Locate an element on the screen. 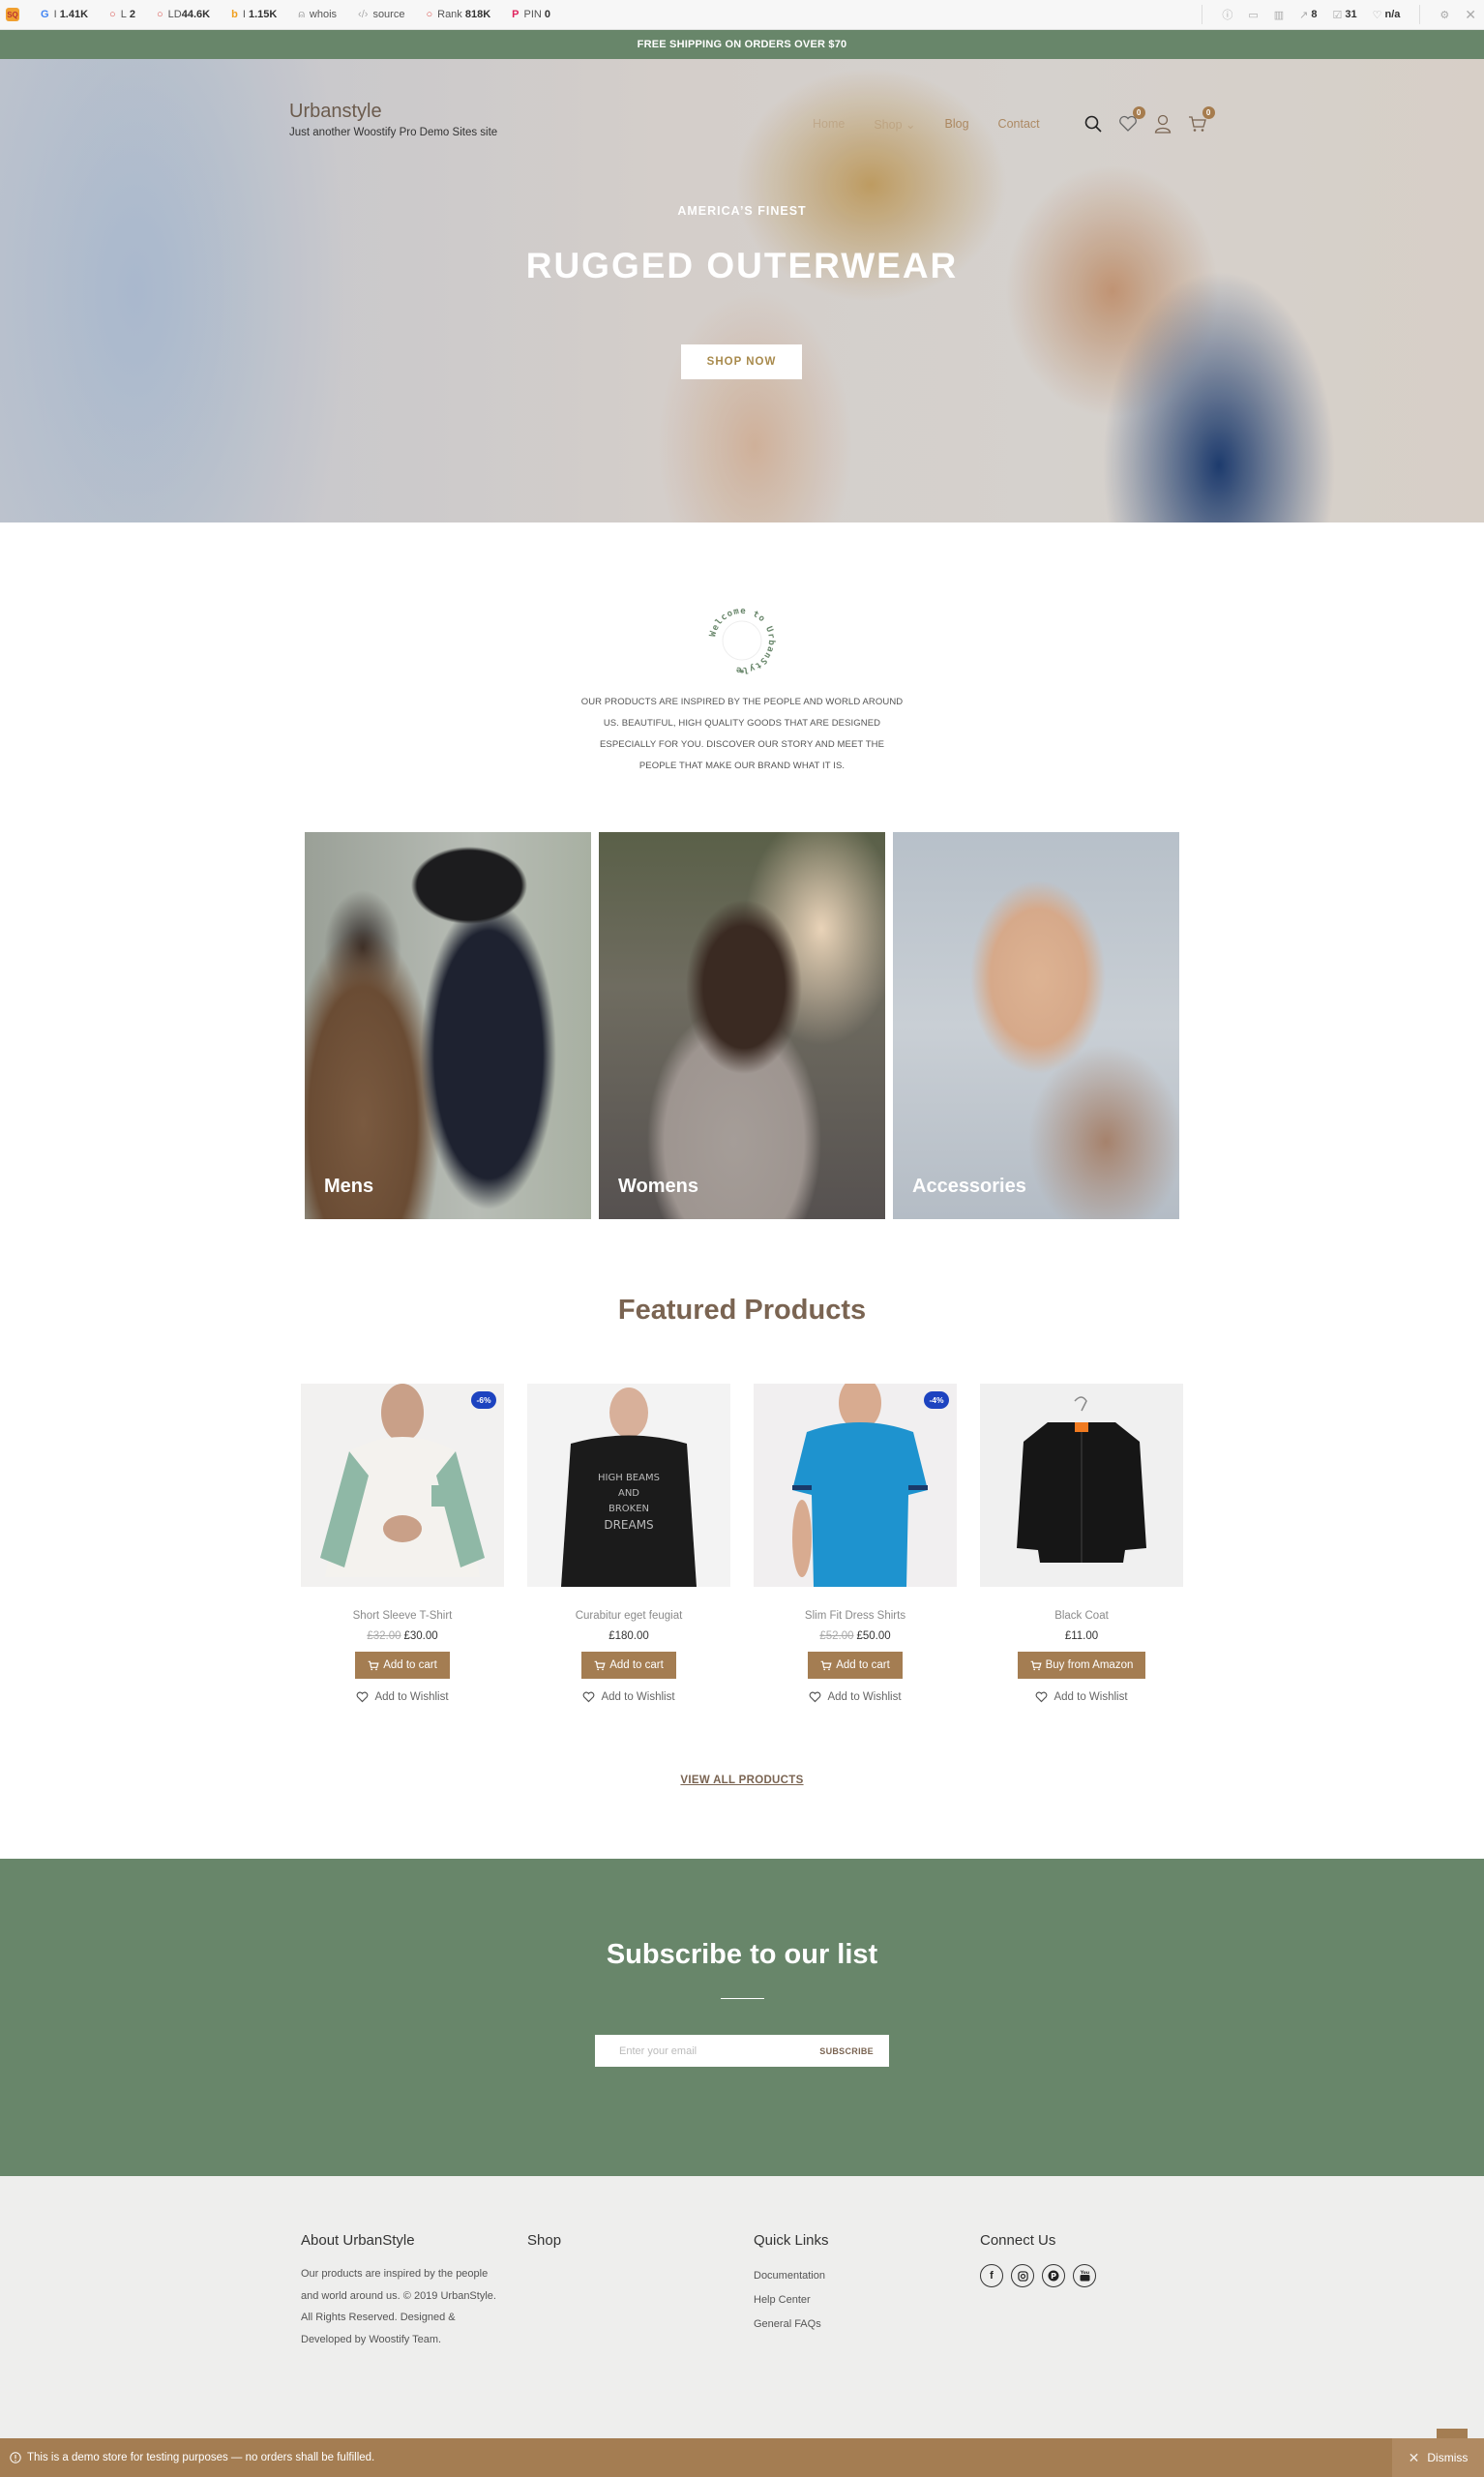 This screenshot has width=1484, height=2477. svg-text: Welcome to UrbanStyle is located at coordinates (742, 640).